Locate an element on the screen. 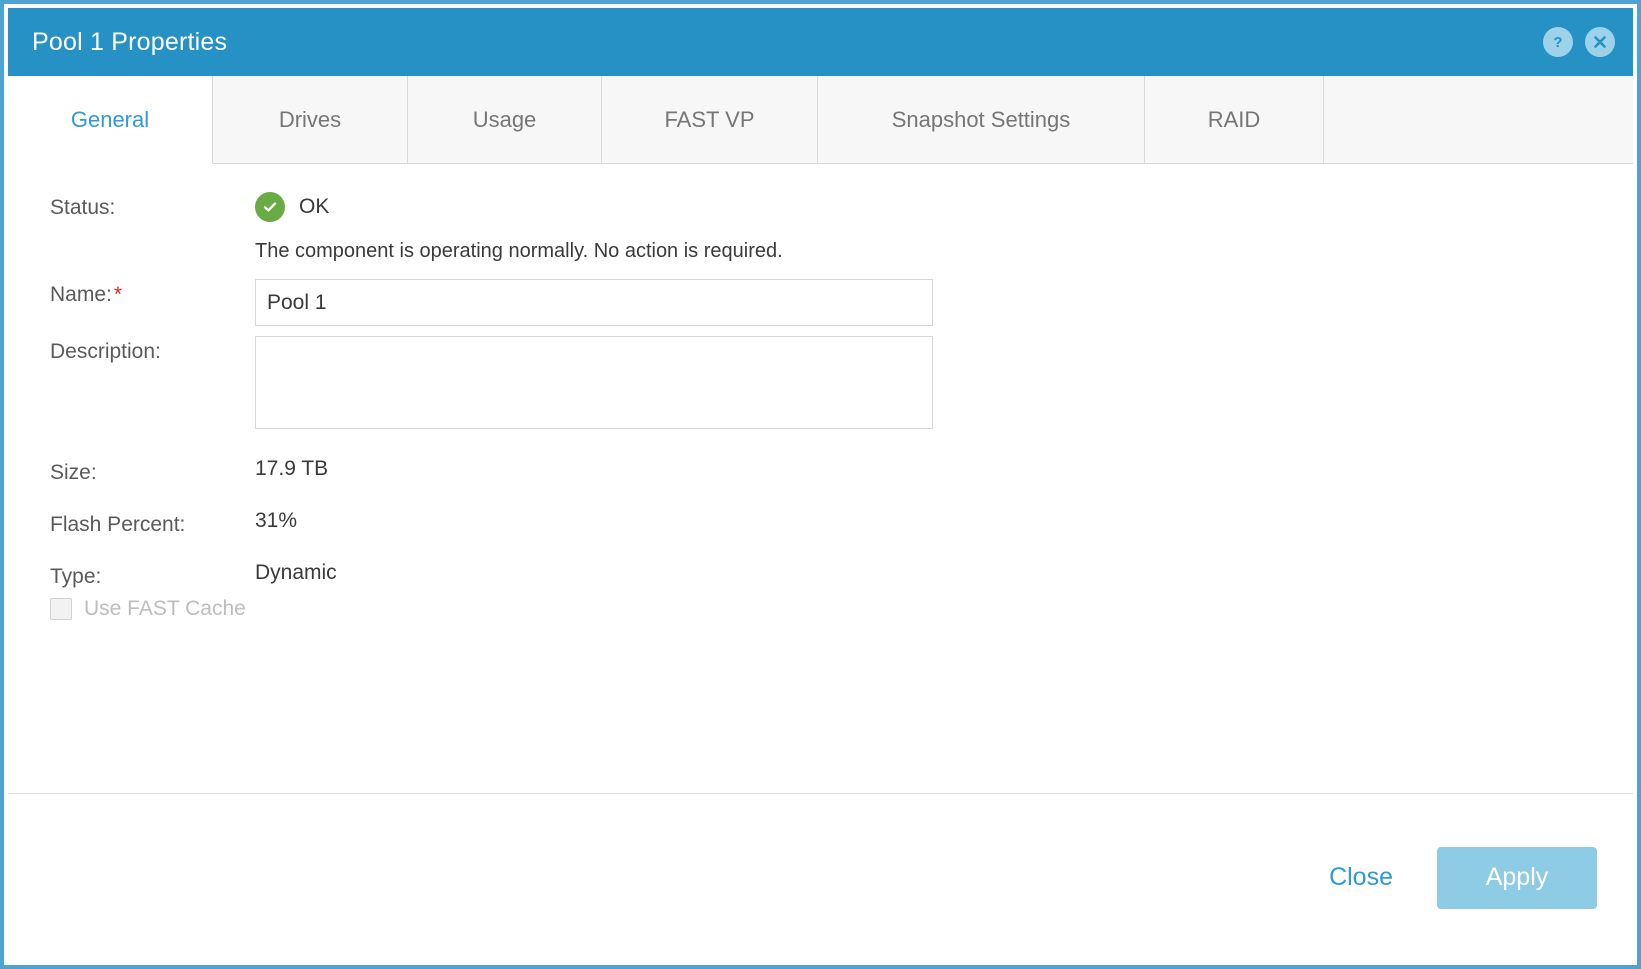 The height and width of the screenshot is (969, 1641). tab-bar-filler is located at coordinates (1478, 119).